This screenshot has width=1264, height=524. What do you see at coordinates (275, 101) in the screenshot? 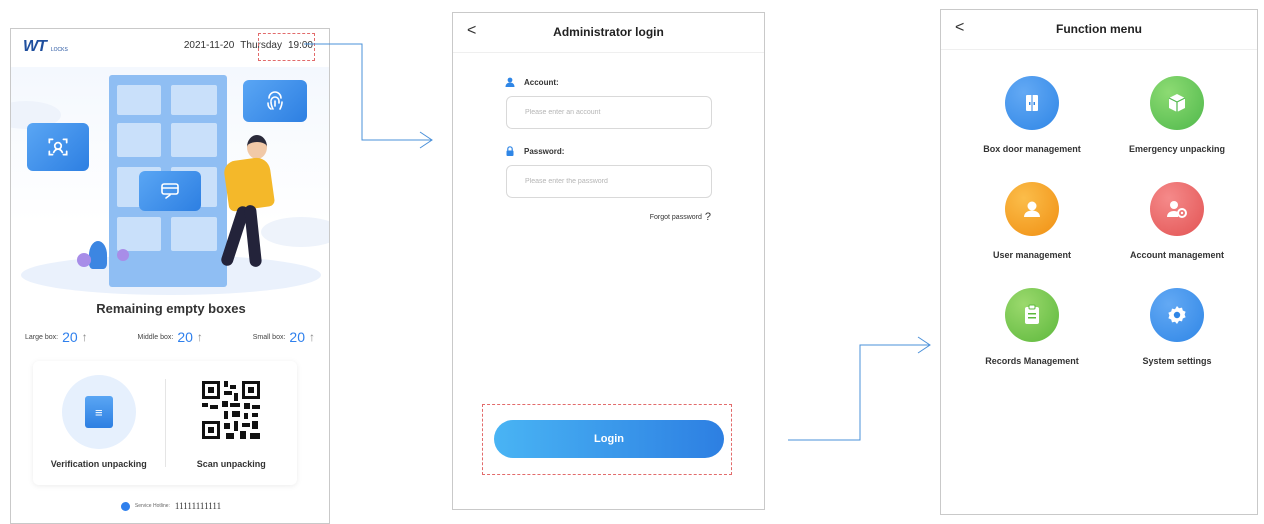
I see `fingerprint-icon` at bounding box center [275, 101].